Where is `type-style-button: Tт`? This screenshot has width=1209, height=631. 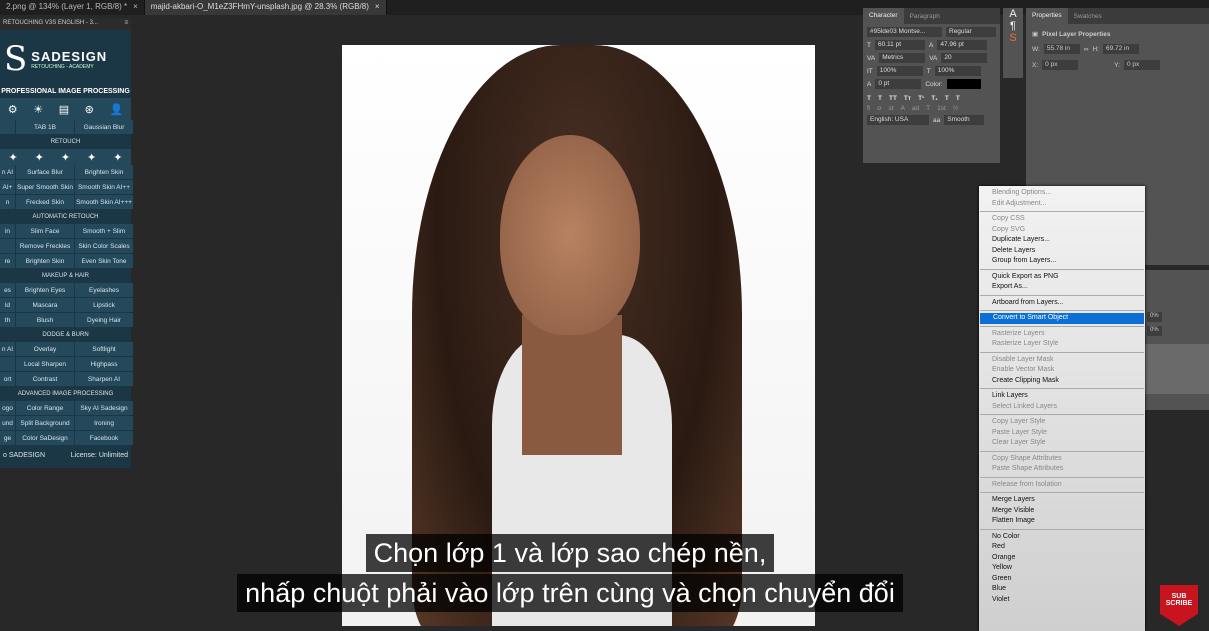
type-style-button: Tт is located at coordinates (907, 98).